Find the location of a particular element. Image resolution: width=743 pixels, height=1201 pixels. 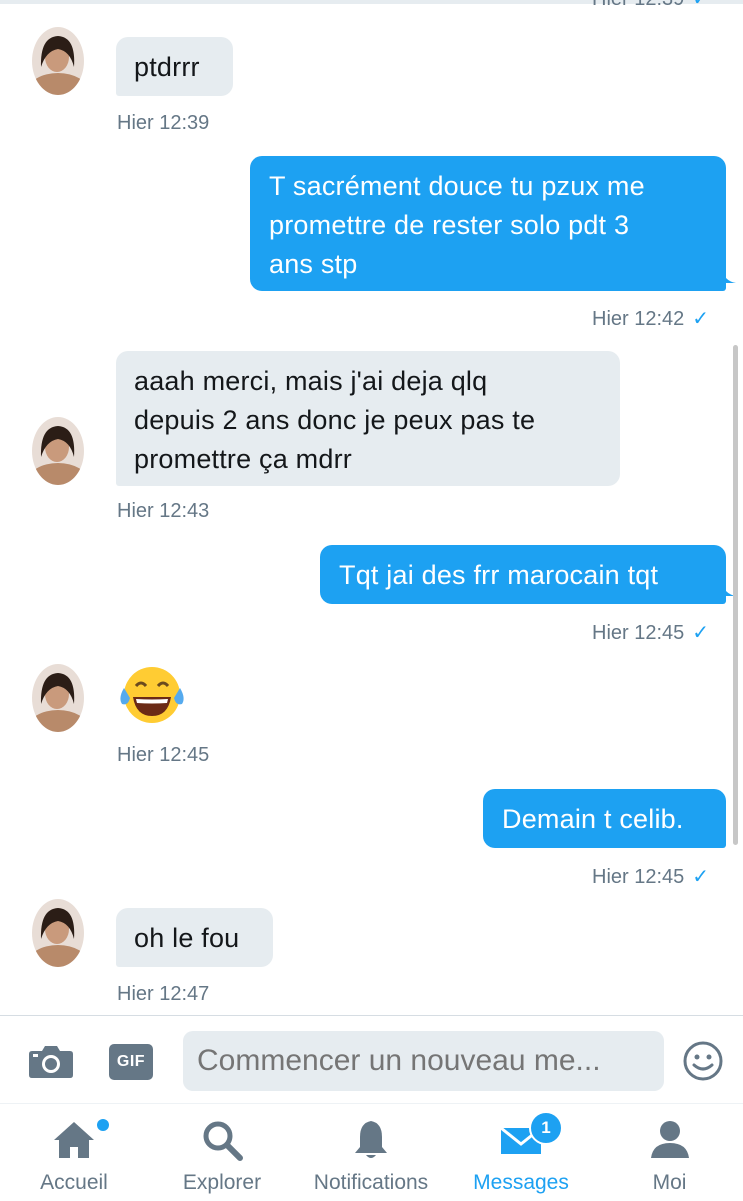

bottom-tab-bar: Accueil Explorer Notifications 1 Message is located at coordinates (371, 1152).